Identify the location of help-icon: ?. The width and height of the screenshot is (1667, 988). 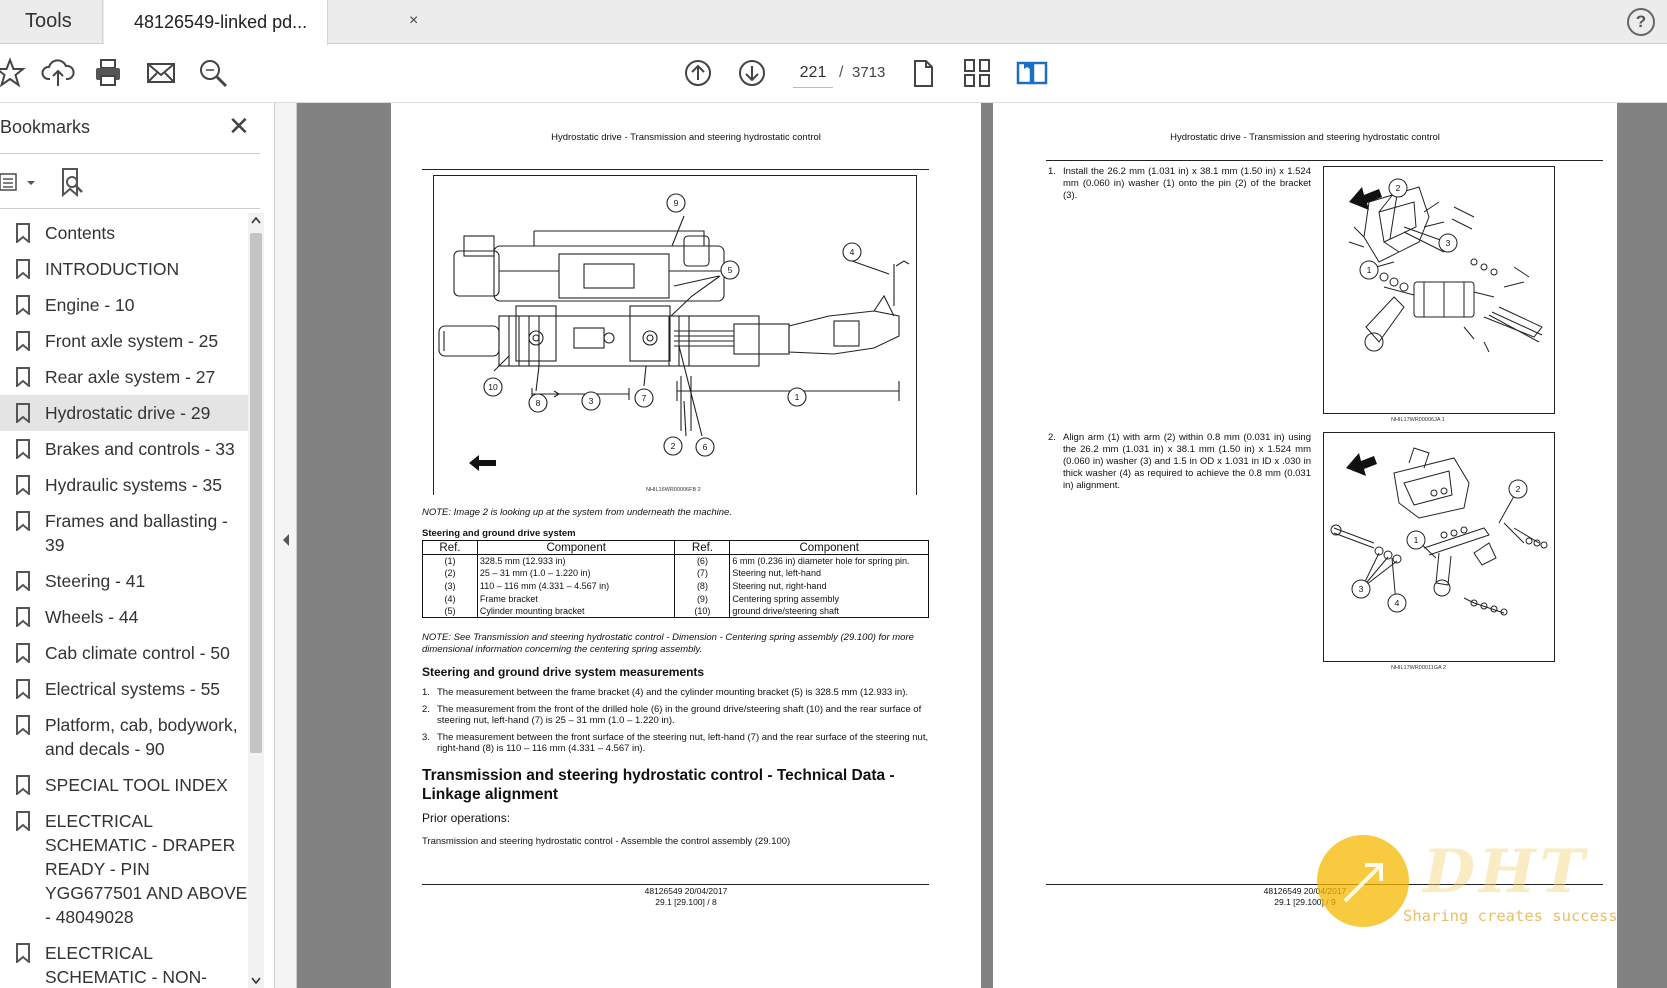
(1641, 22).